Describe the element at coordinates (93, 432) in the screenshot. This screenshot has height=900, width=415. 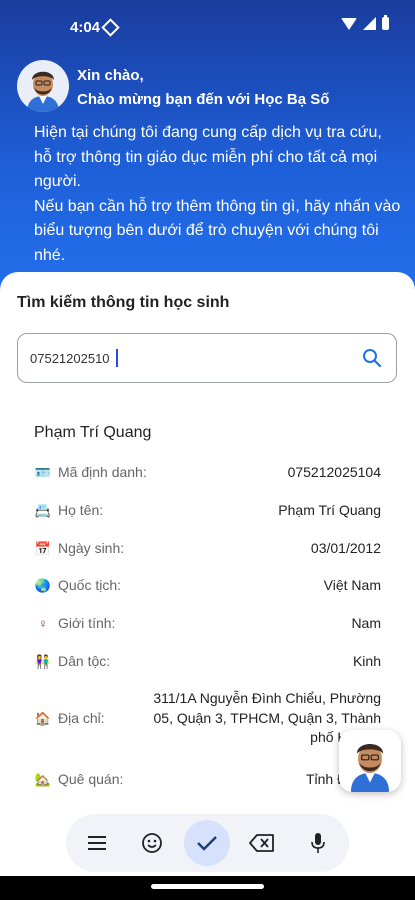
I see `student-name-heading: Phạm Trí Quang` at that location.